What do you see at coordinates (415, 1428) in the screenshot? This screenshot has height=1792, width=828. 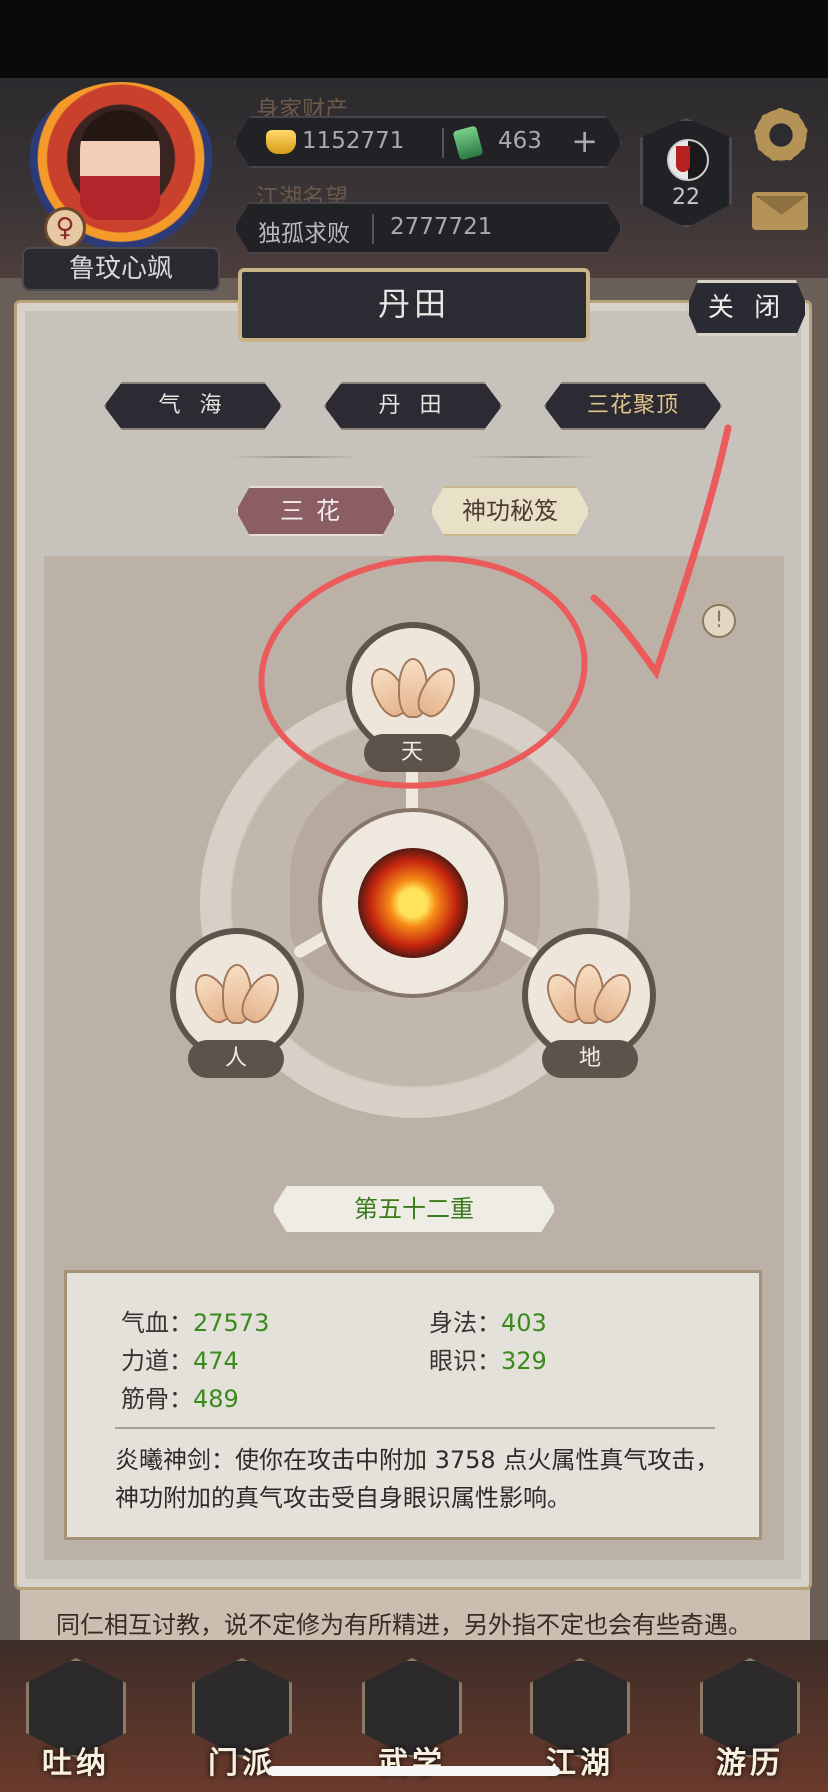 I see `stats-divider` at bounding box center [415, 1428].